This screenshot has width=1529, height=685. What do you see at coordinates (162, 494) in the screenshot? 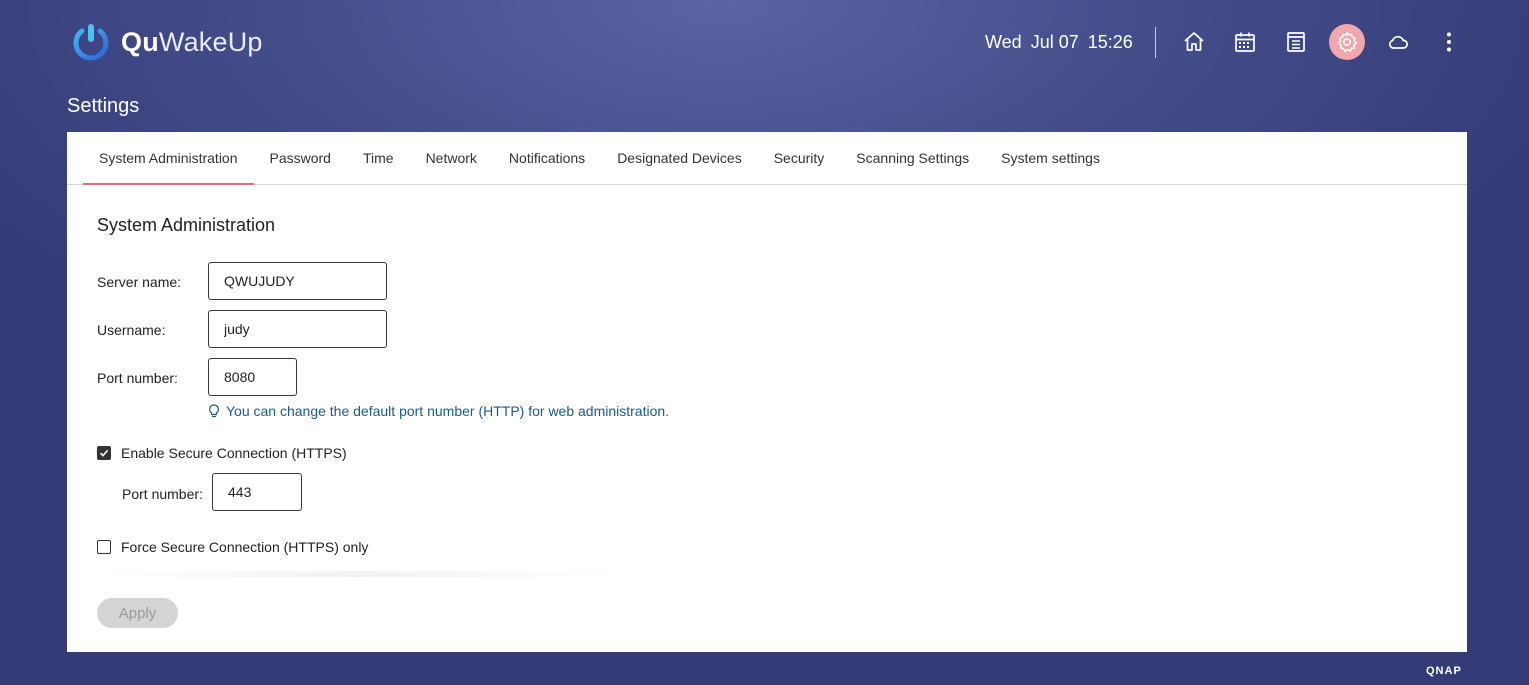
I see `https-port-label: Port number:` at bounding box center [162, 494].